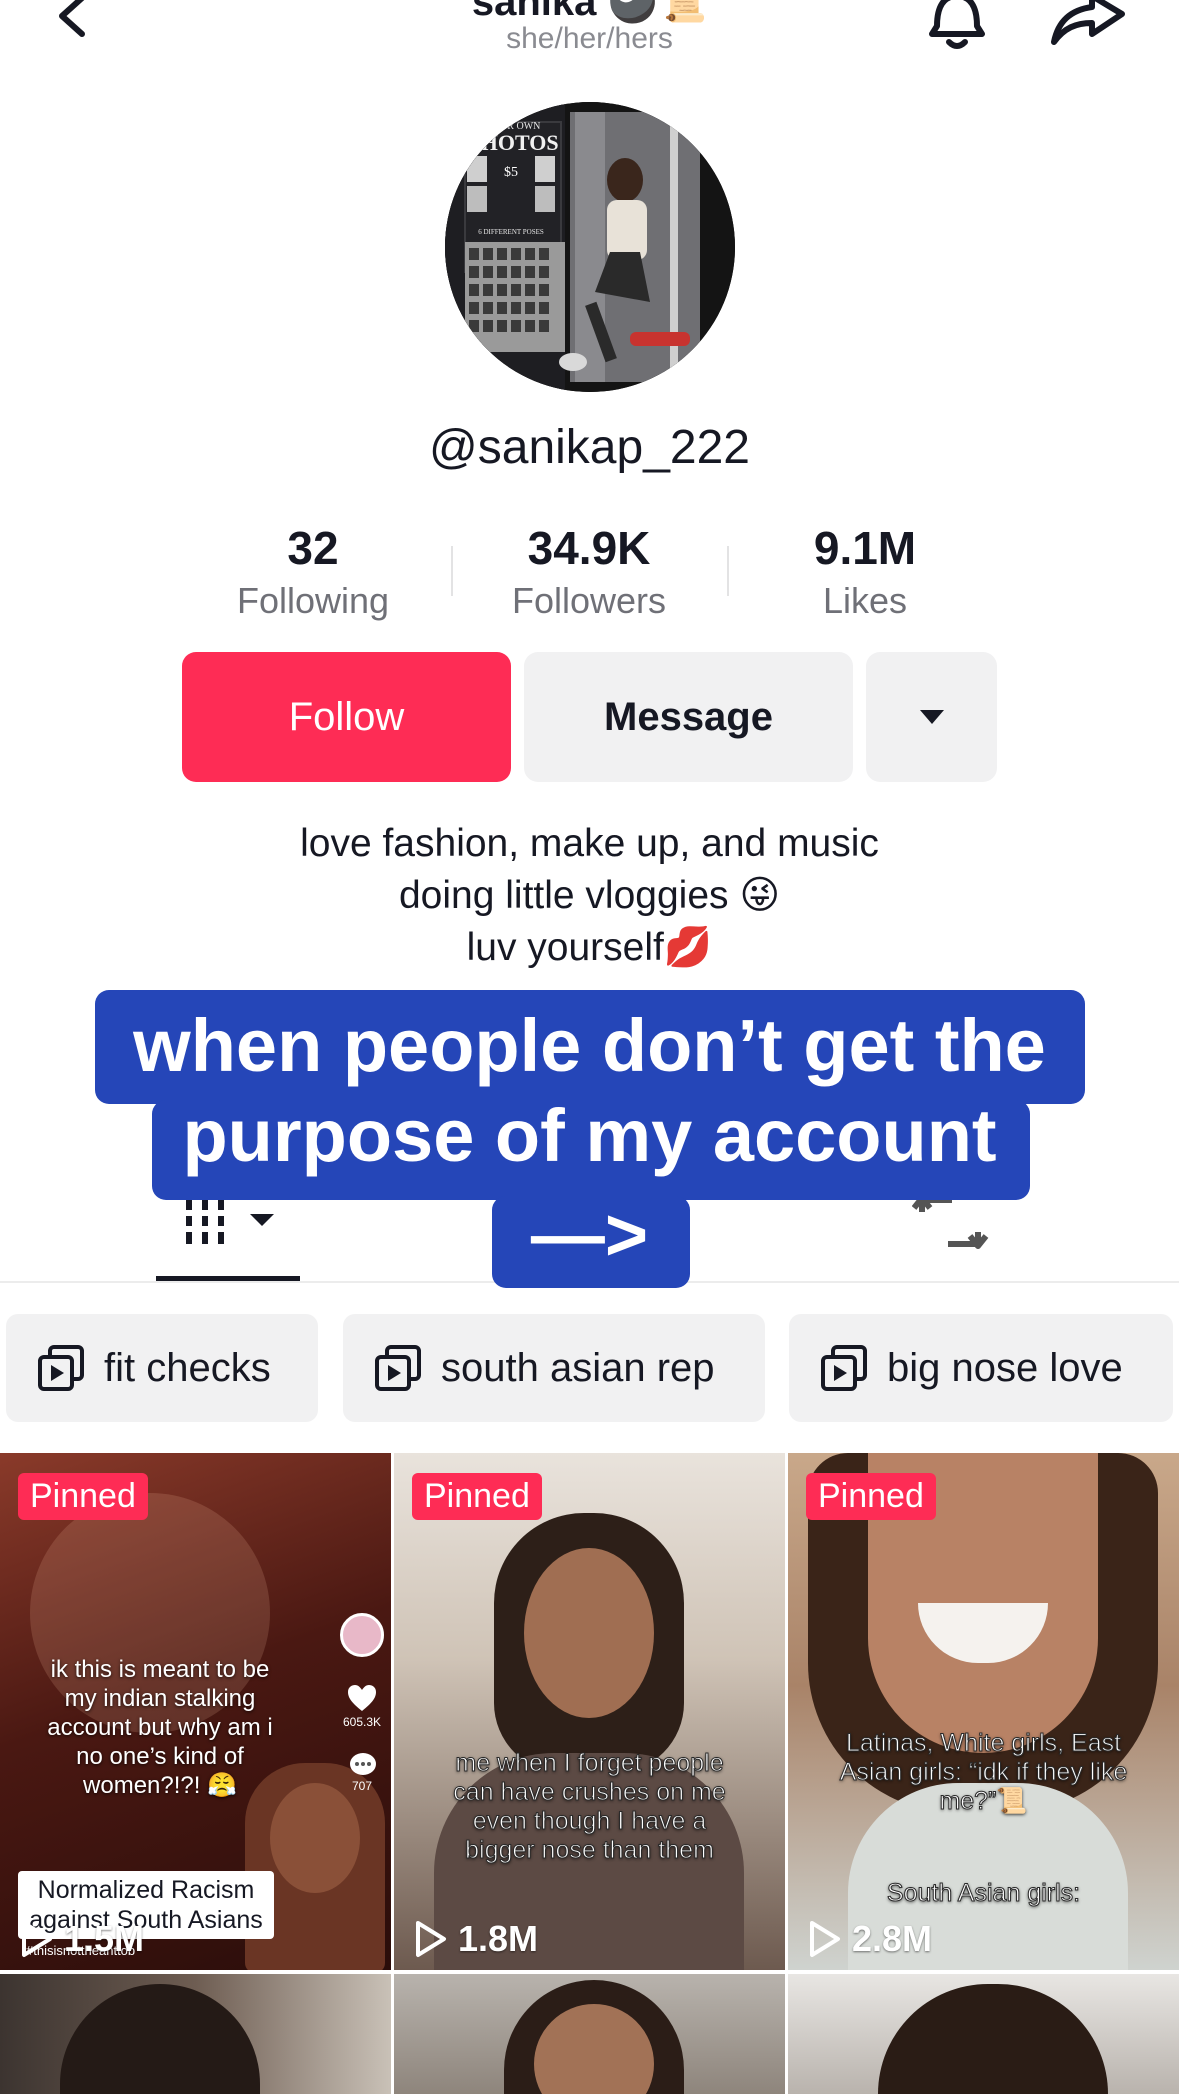 The width and height of the screenshot is (1179, 2094). What do you see at coordinates (362, 1698) in the screenshot?
I see `heart-icon` at bounding box center [362, 1698].